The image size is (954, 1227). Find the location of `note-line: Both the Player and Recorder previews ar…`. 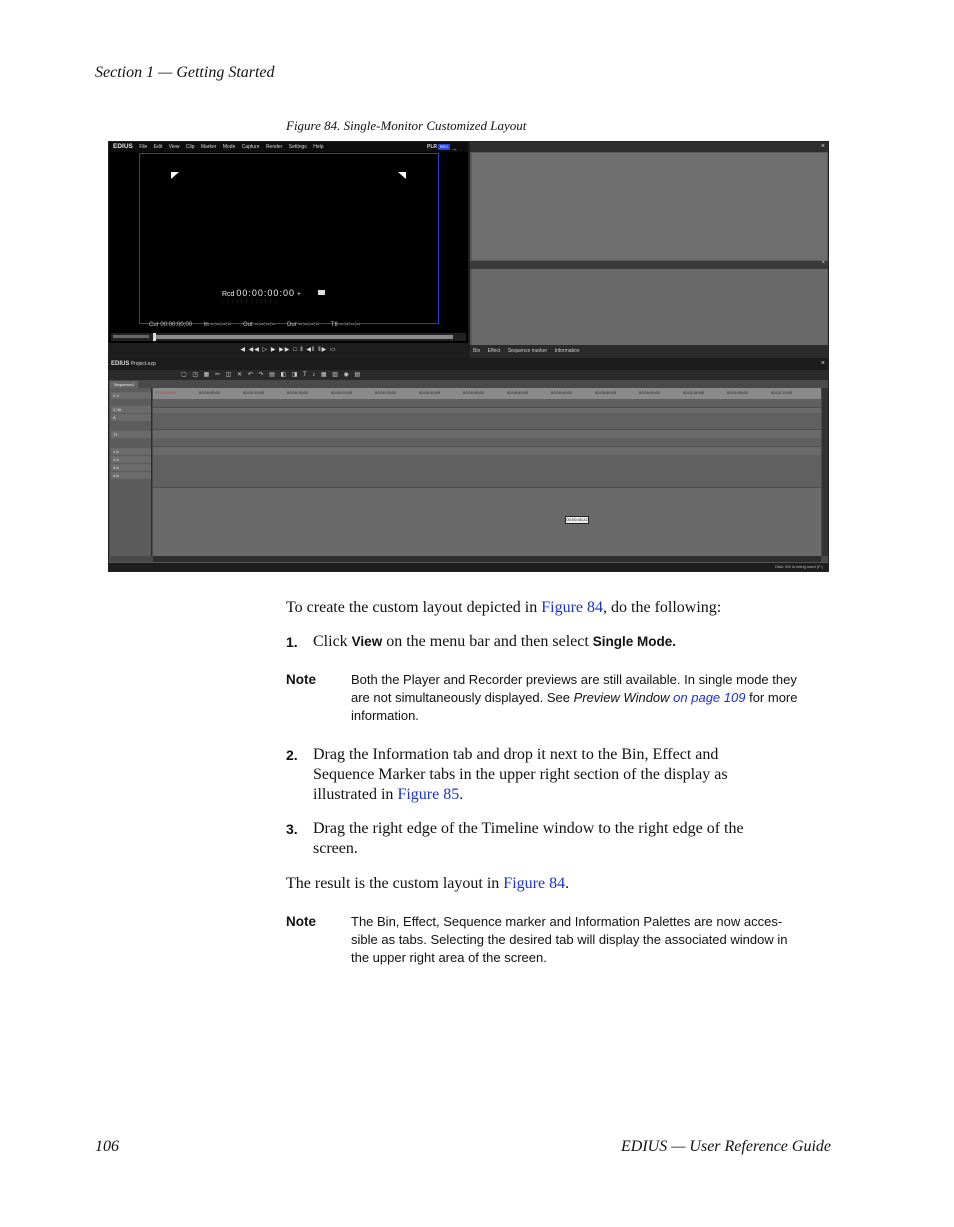

note-line: Both the Player and Recorder previews ar… is located at coordinates (574, 679).